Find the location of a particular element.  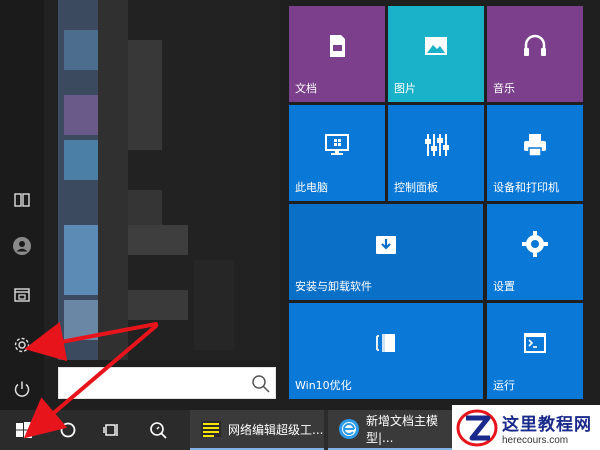

tile-label: 设备和打印机 is located at coordinates (526, 187).